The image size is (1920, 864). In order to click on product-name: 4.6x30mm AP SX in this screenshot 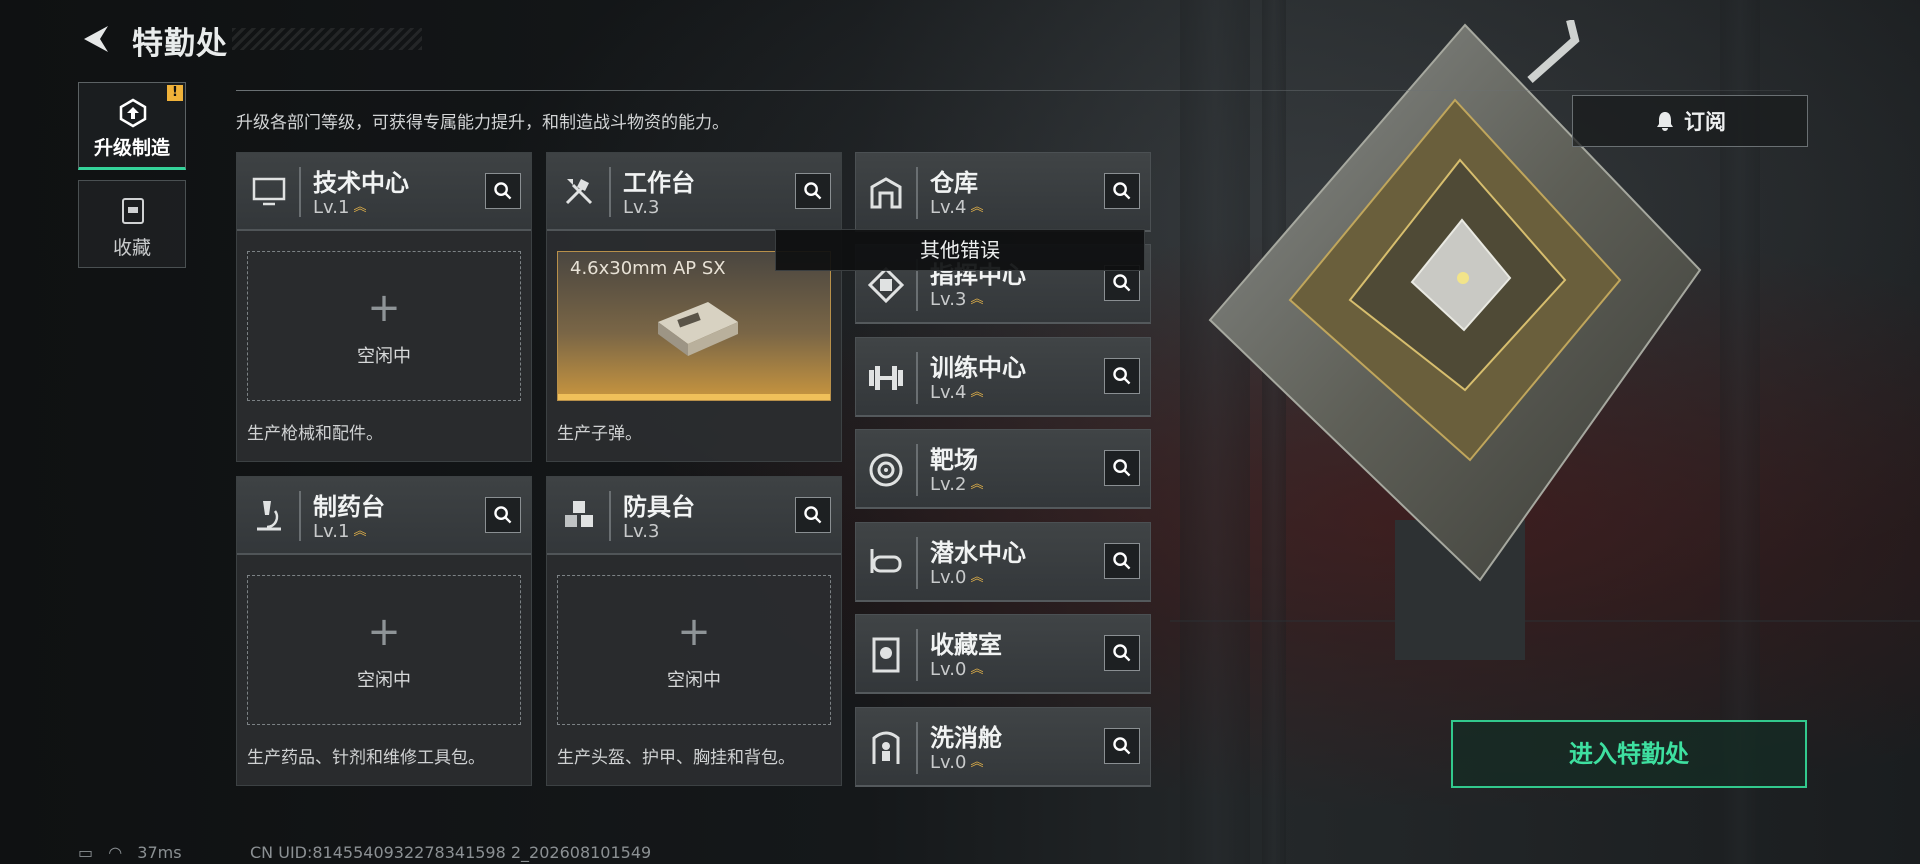, I will do `click(648, 268)`.